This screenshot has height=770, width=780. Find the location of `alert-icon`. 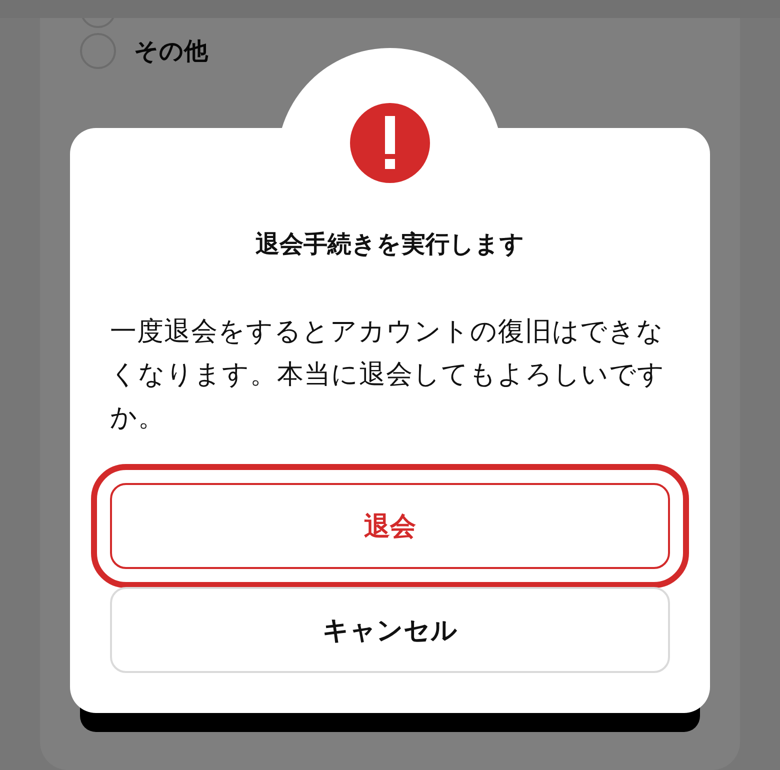

alert-icon is located at coordinates (390, 143).